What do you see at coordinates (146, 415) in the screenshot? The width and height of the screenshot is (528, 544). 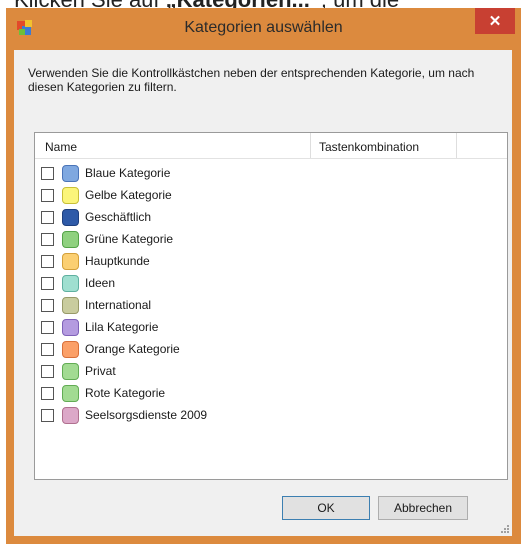 I see `category-label: Seelsorgsdienste 2009` at bounding box center [146, 415].